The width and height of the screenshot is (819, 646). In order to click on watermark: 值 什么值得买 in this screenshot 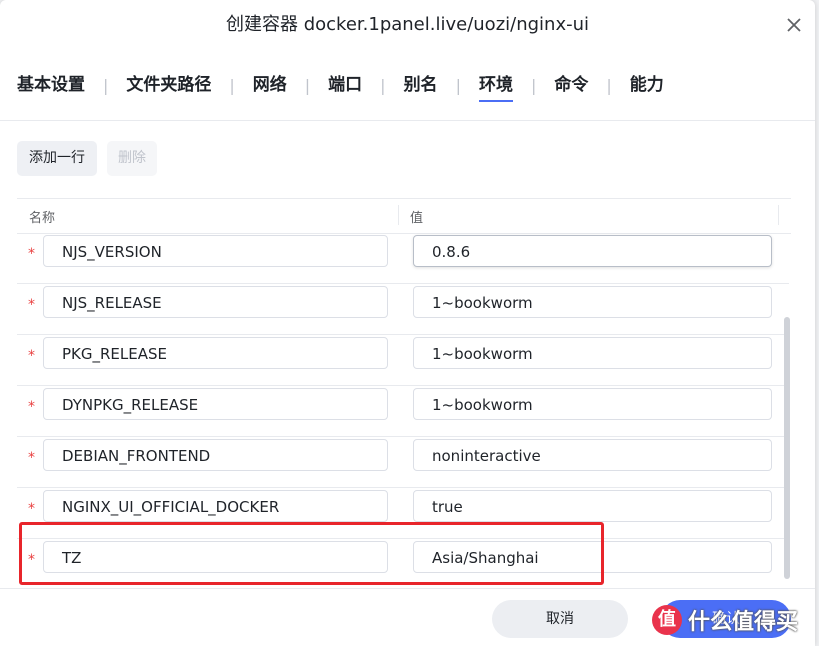, I will do `click(733, 620)`.